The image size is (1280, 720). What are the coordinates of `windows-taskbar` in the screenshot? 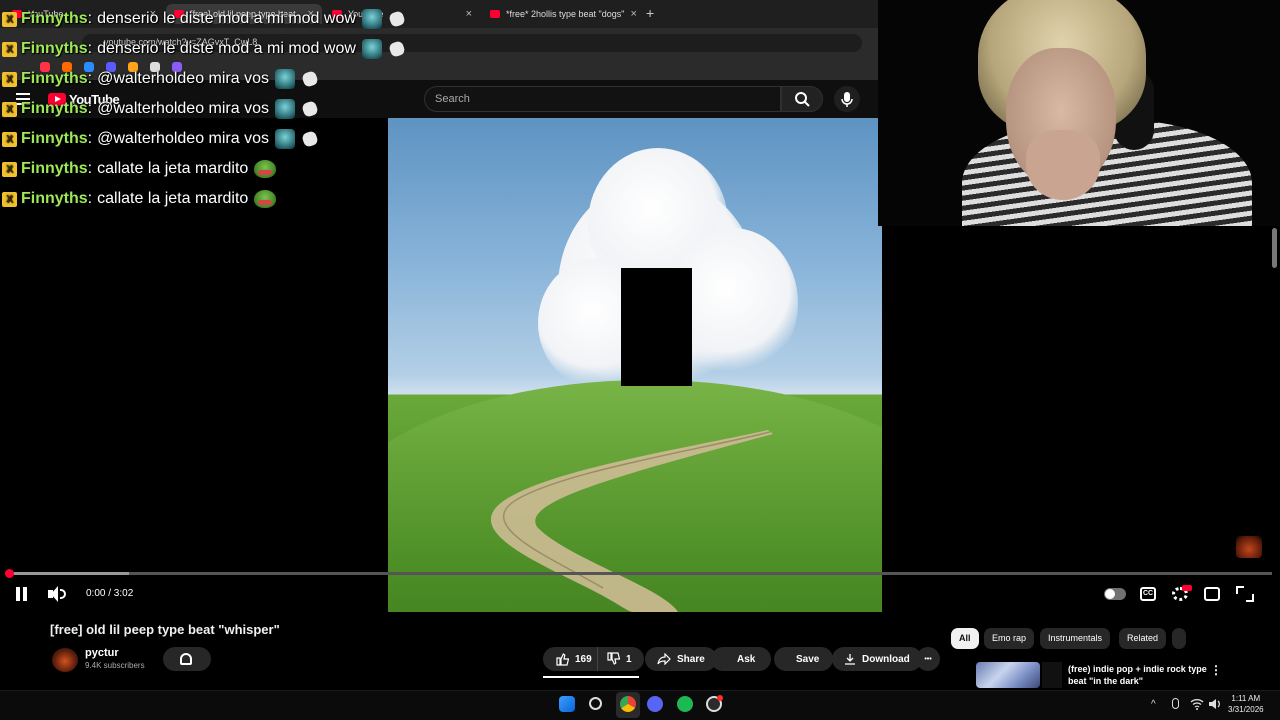 It's located at (640, 705).